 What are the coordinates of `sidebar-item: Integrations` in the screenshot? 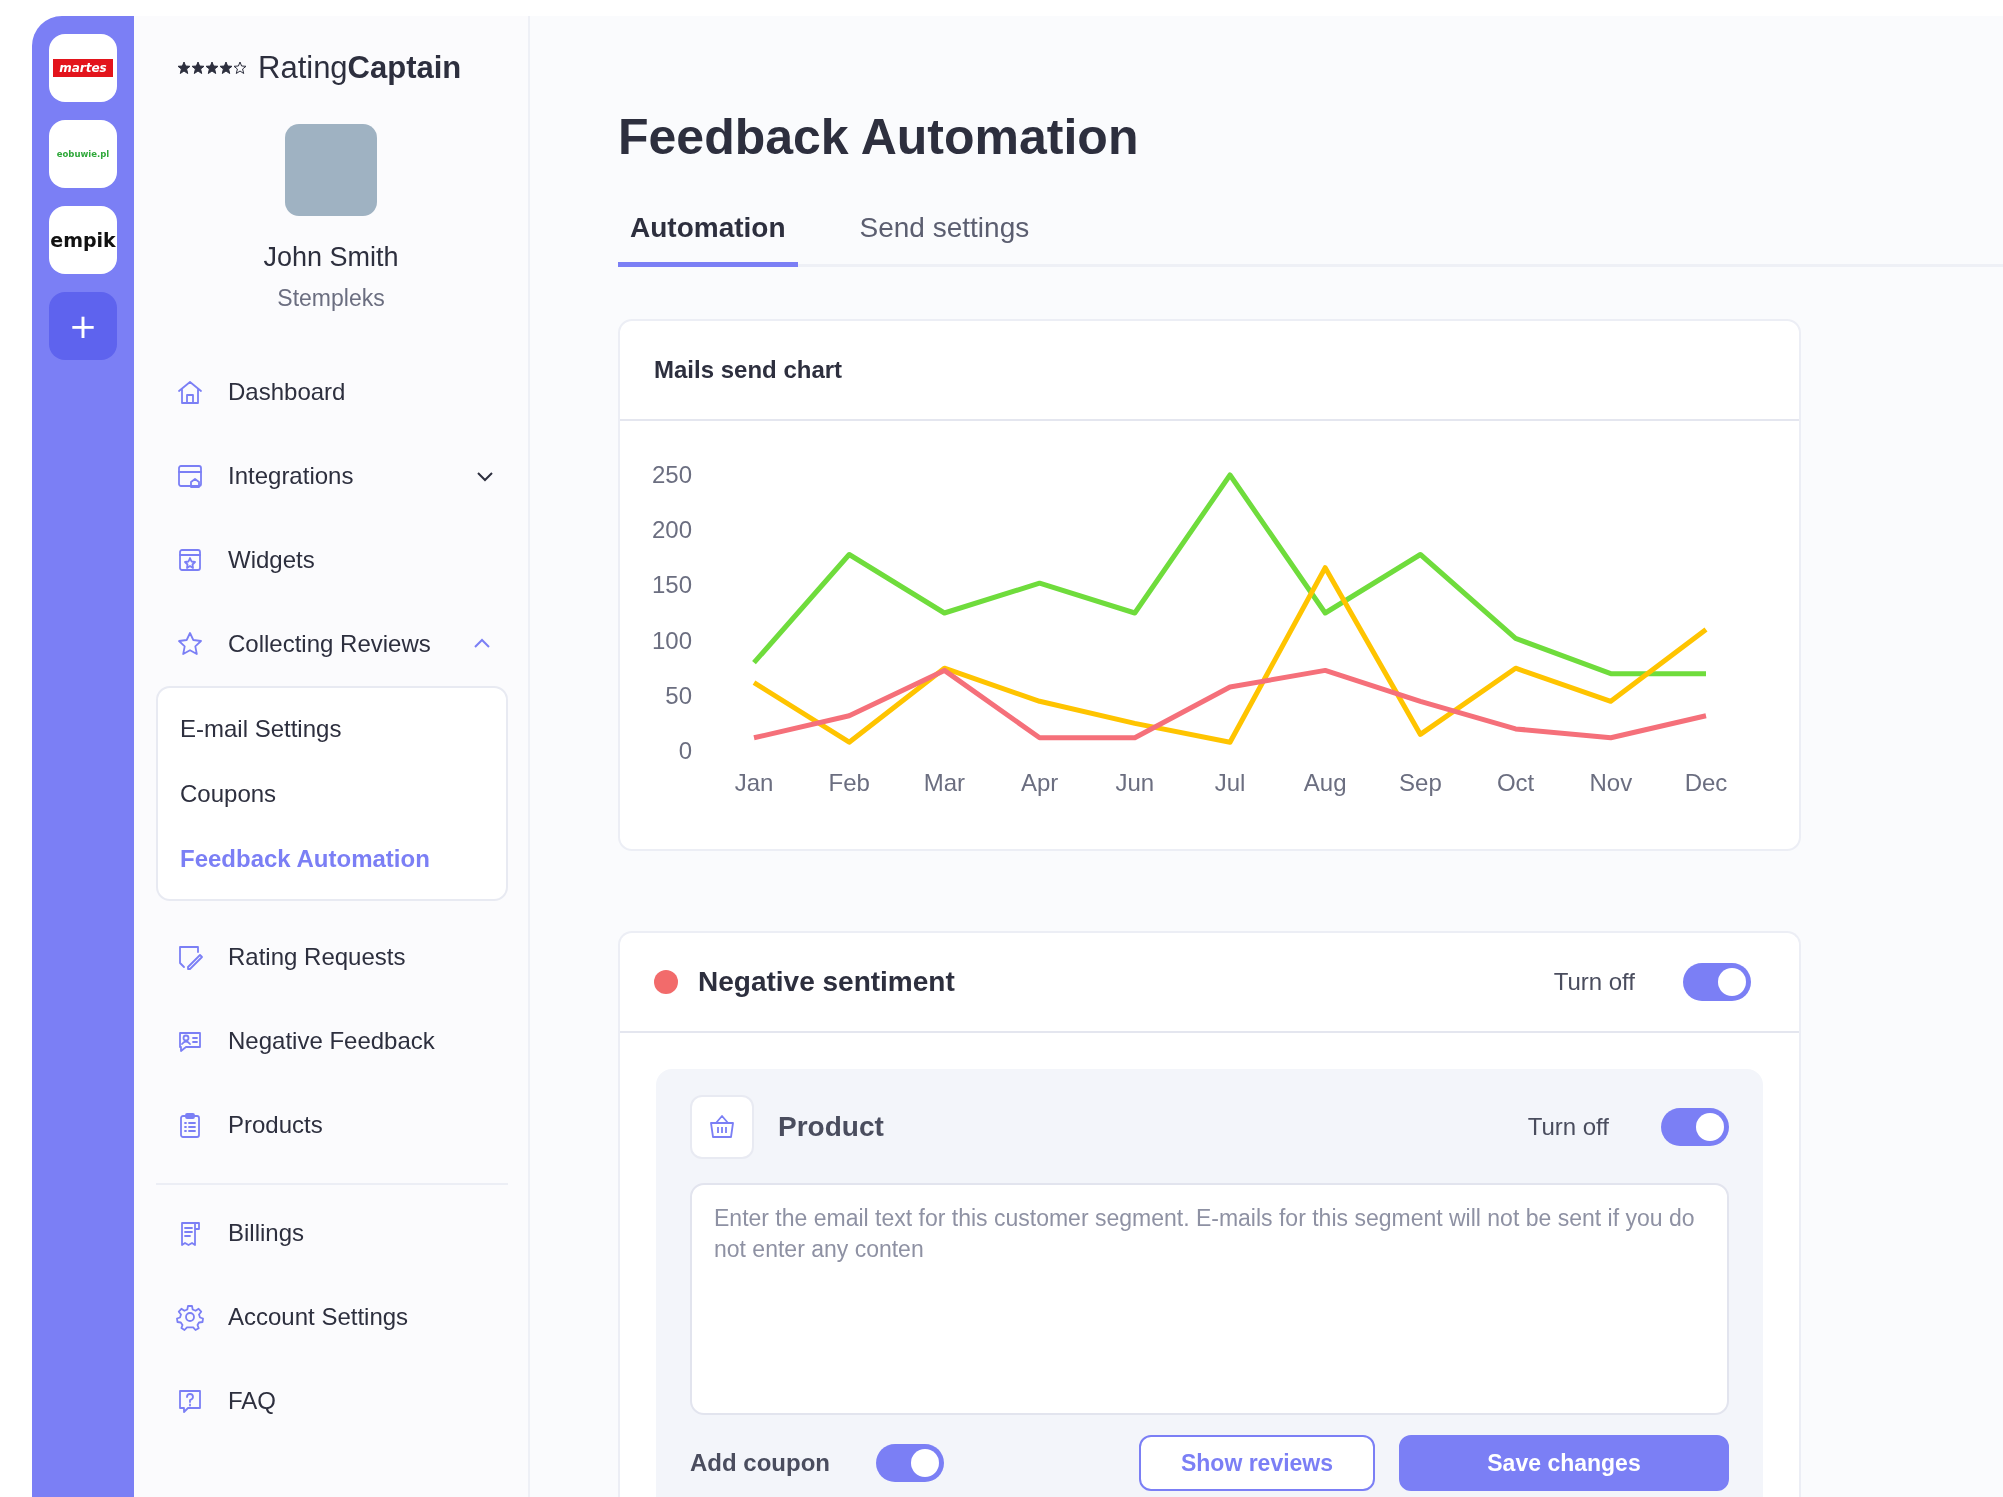 It's located at (332, 476).